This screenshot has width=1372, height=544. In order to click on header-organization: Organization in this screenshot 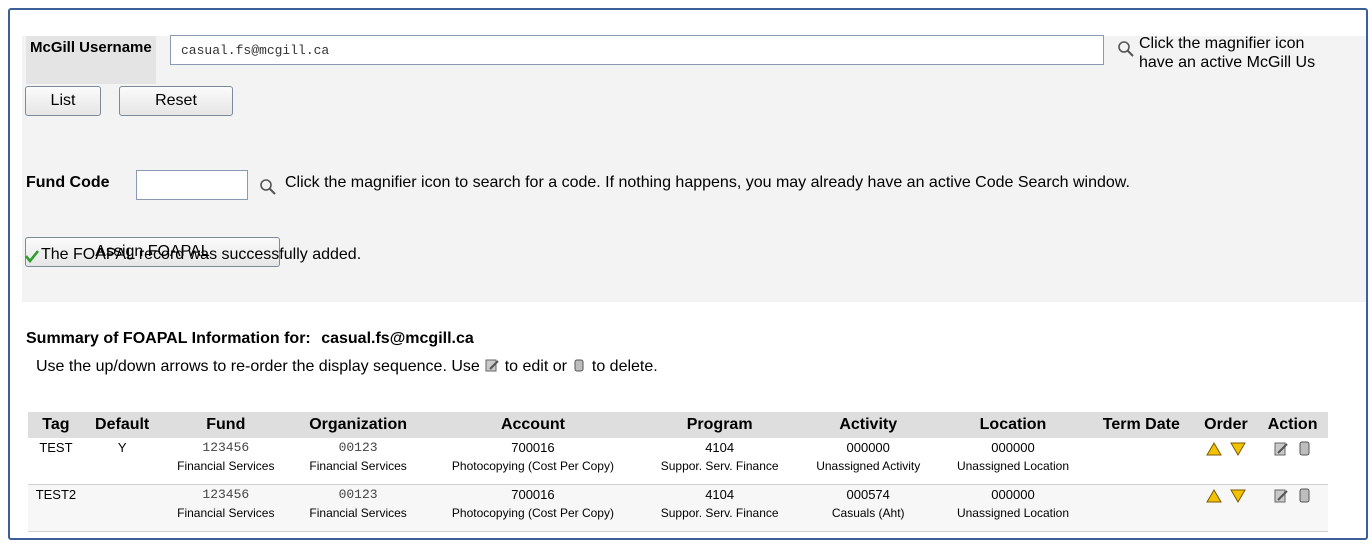, I will do `click(358, 425)`.